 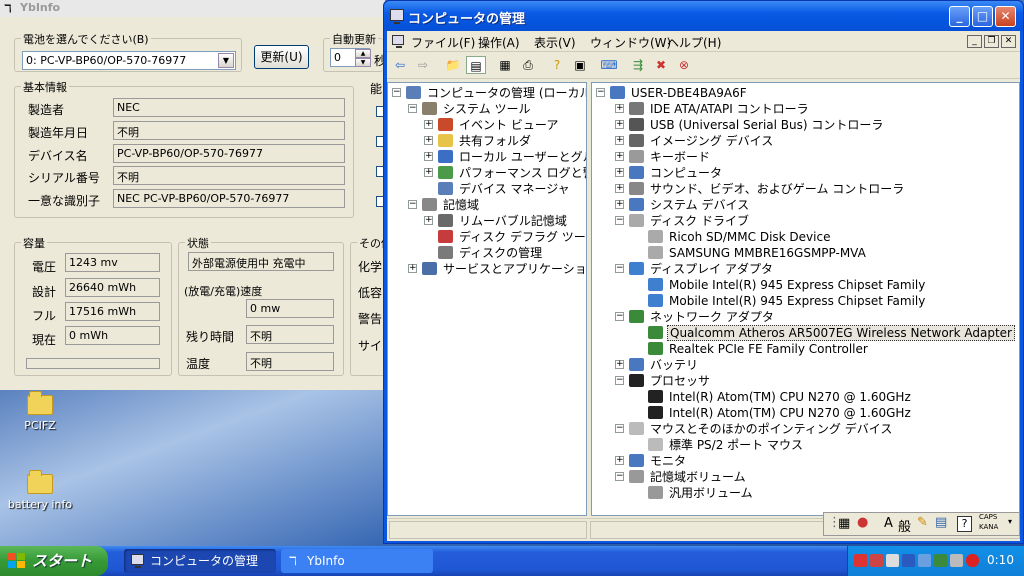 What do you see at coordinates (505, 65) in the screenshot?
I see `properties-icon: ▦` at bounding box center [505, 65].